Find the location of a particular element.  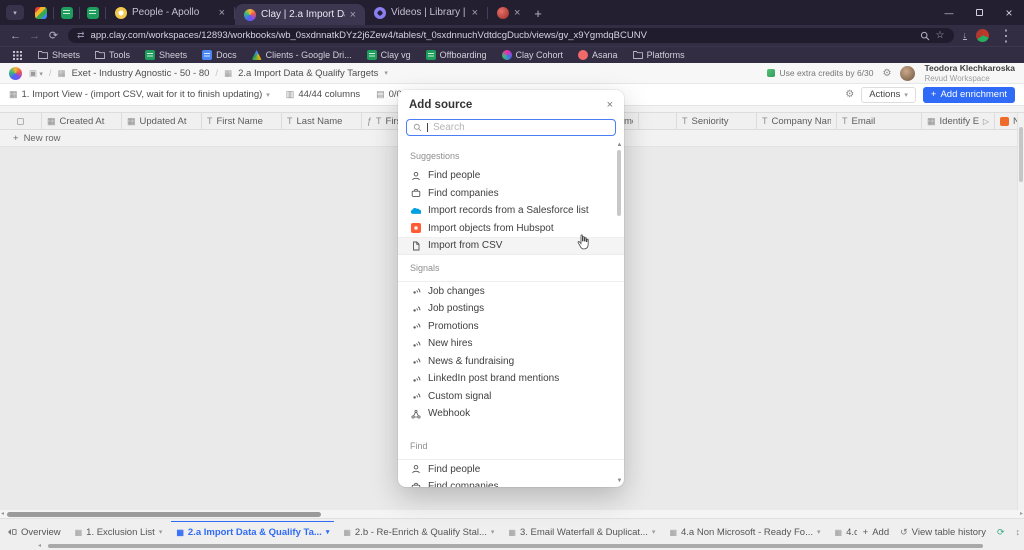

bookmark-folder-tools: Tools is located at coordinates (112, 55).